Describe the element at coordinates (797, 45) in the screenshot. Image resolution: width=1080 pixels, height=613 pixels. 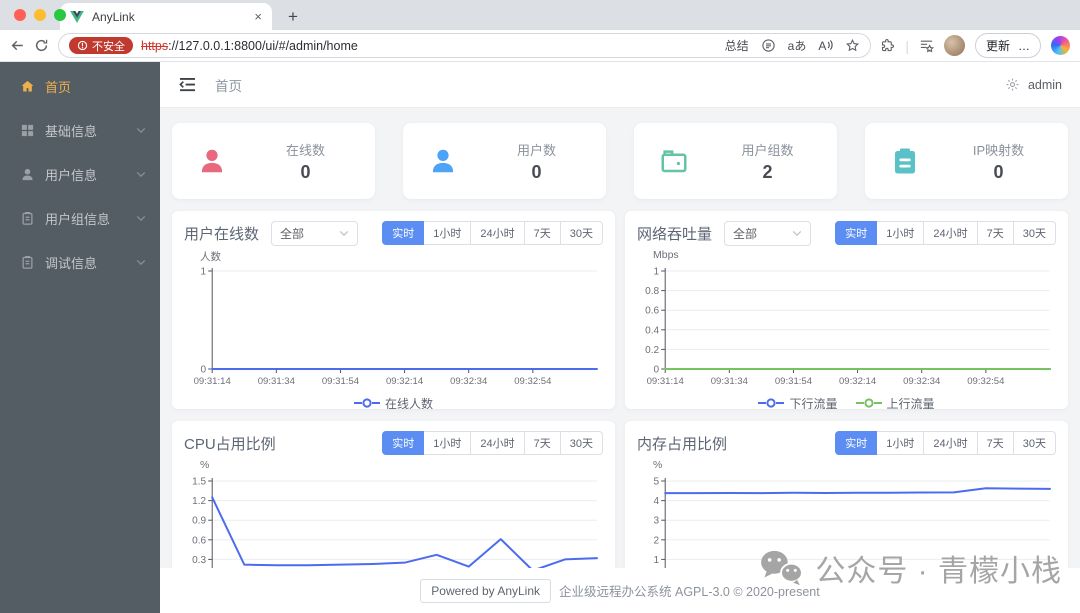
I see `translate-icon: aあ` at that location.